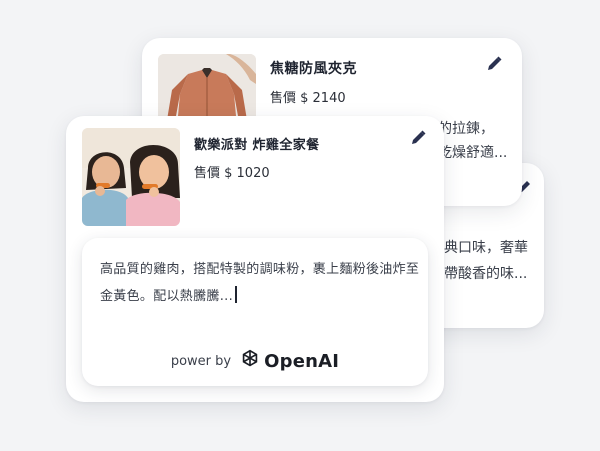 This screenshot has height=451, width=600. Describe the element at coordinates (302, 361) in the screenshot. I see `openai-wordmark: OpenAI` at that location.